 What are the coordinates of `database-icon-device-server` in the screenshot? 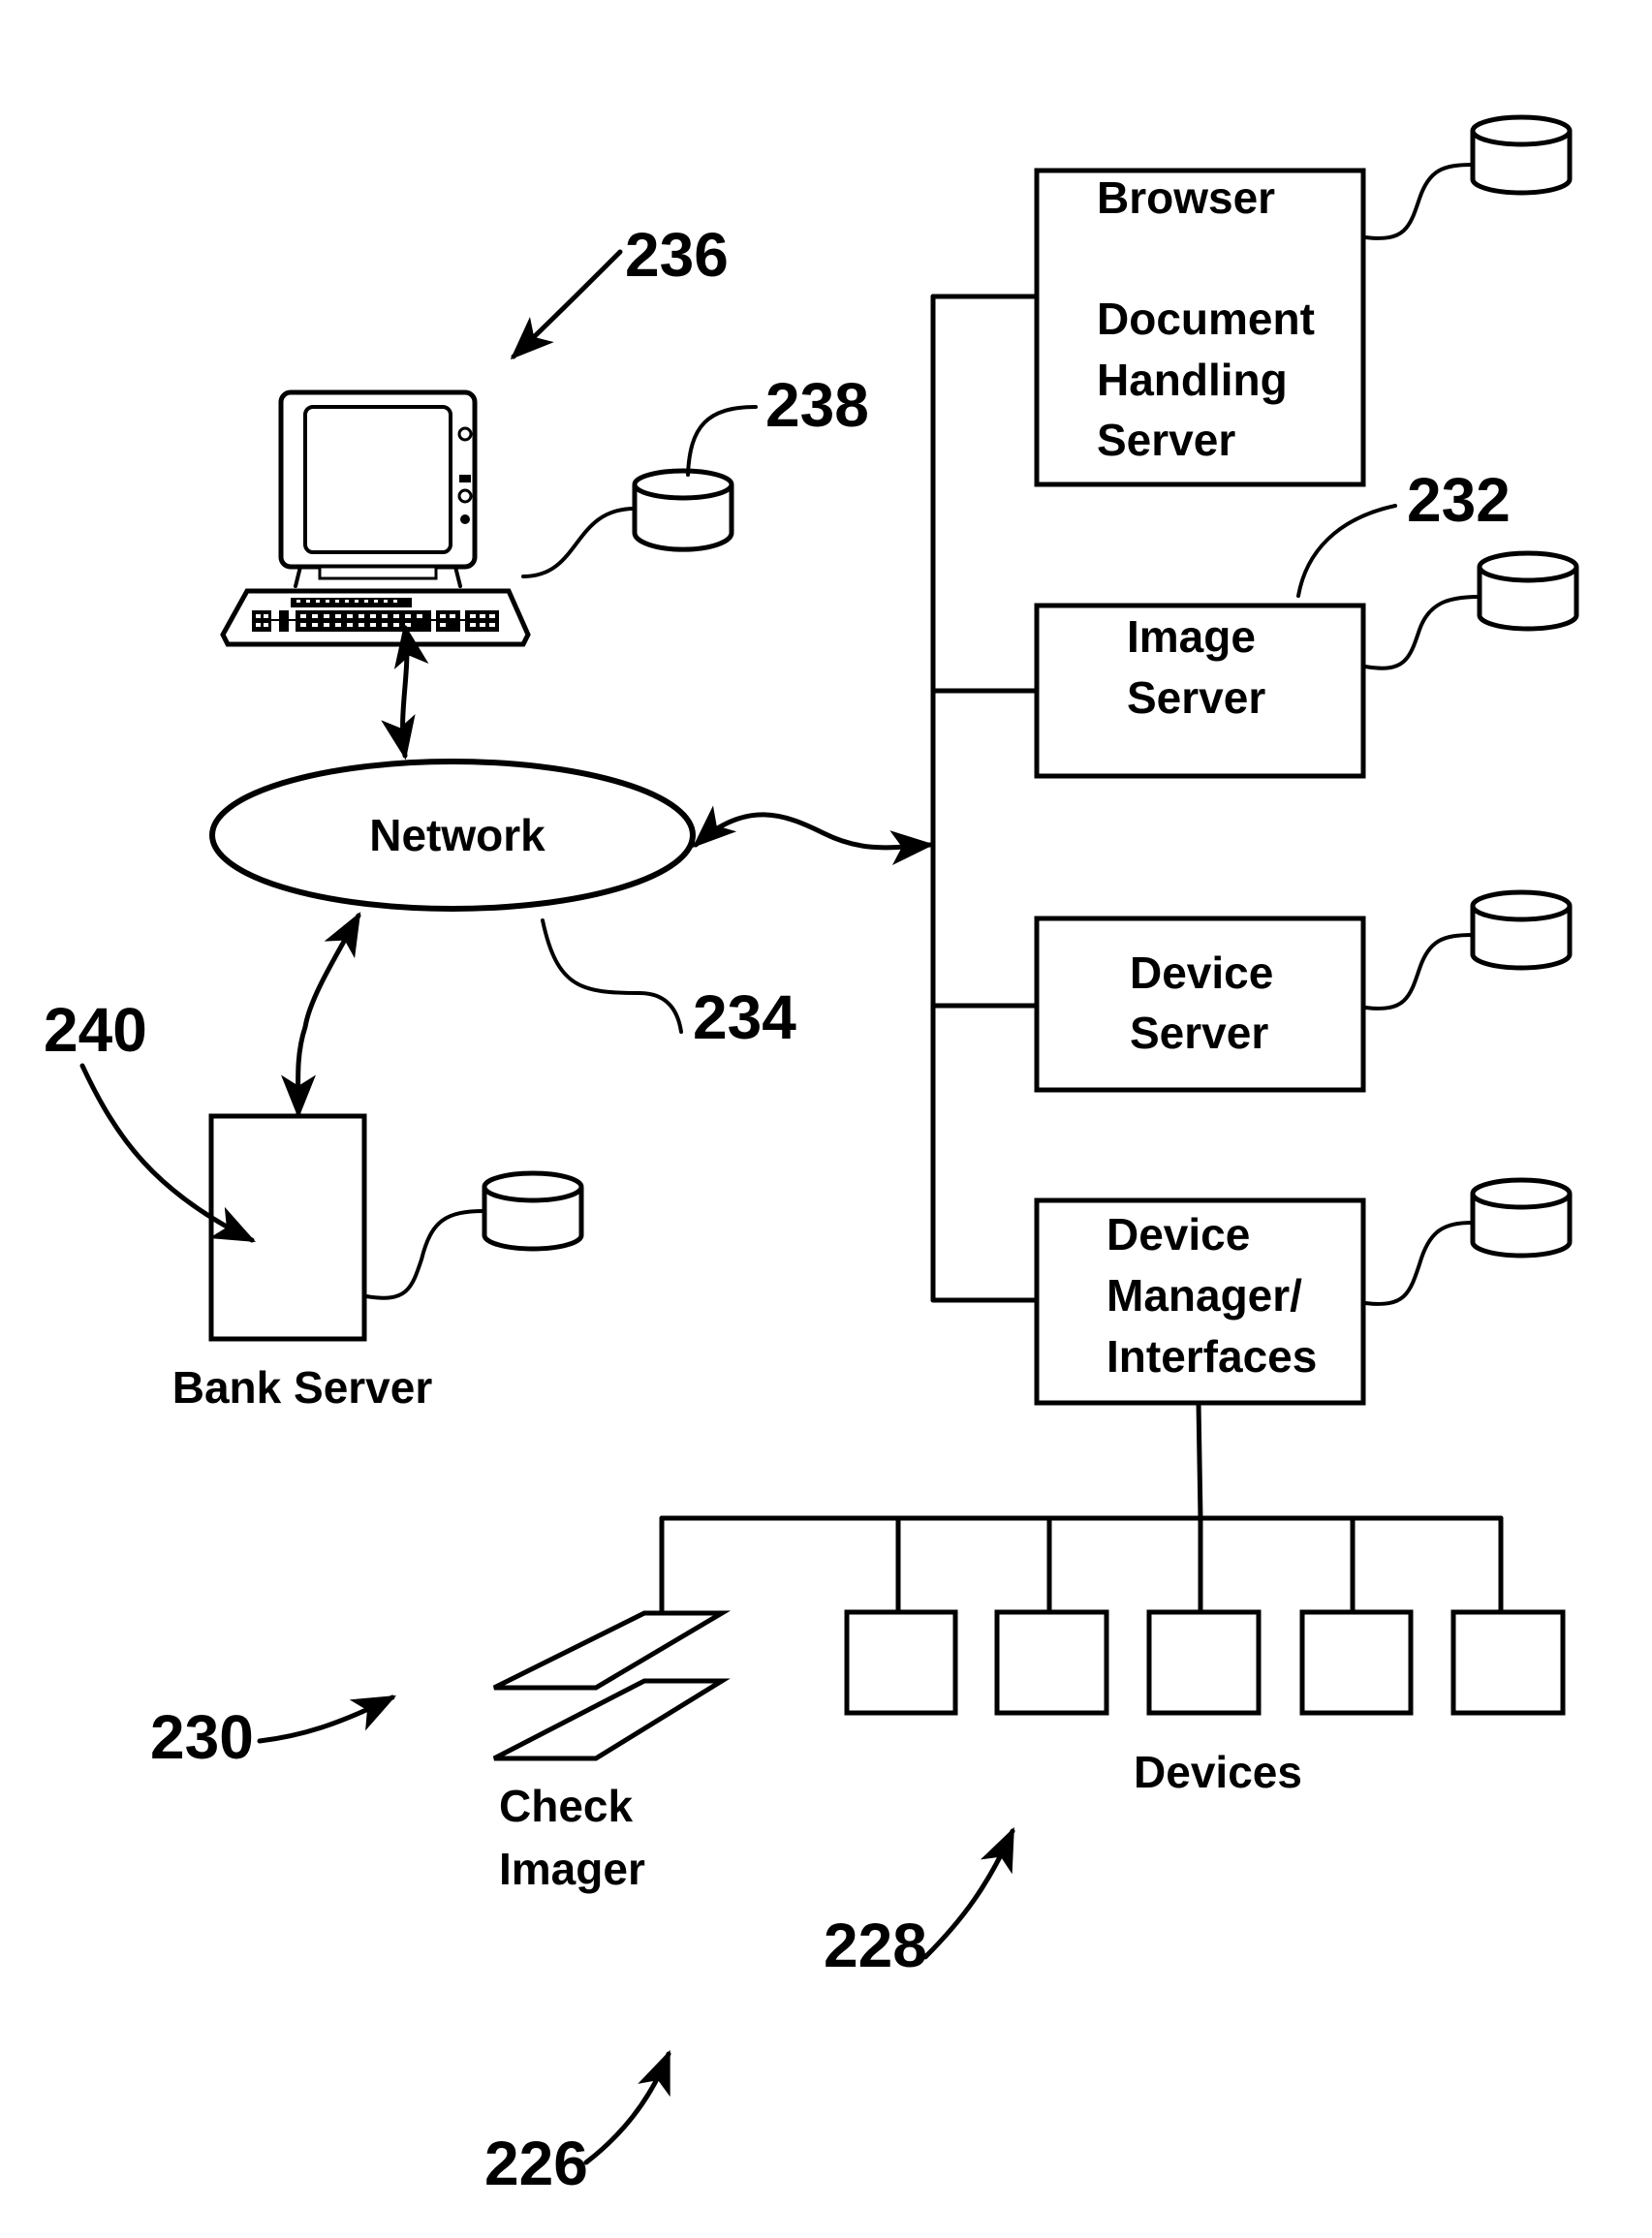 It's located at (1468, 949).